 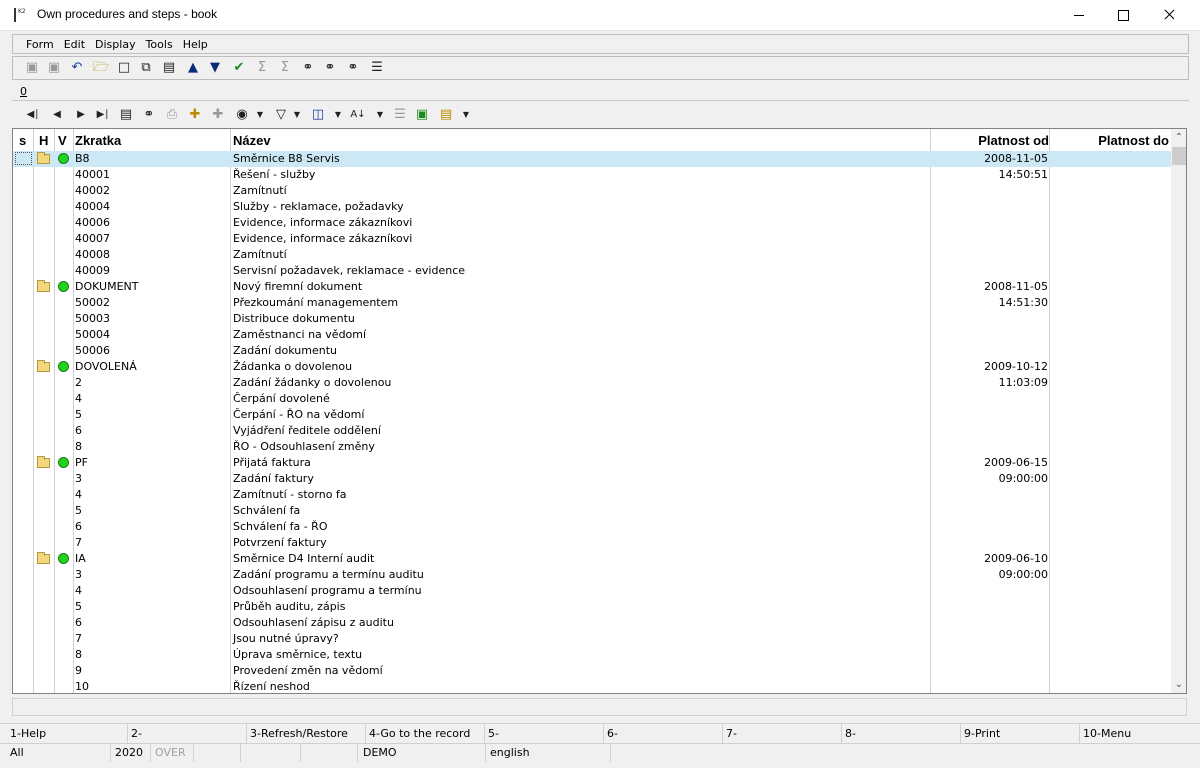 I want to click on save-as-icon: ▣, so click(x=54, y=68).